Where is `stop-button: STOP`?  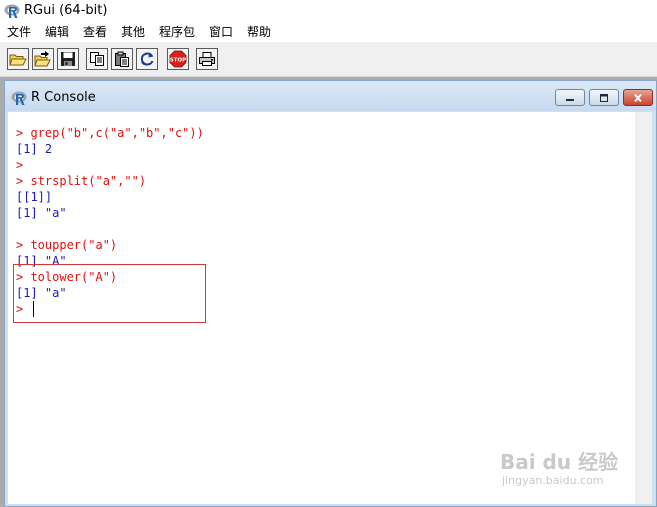 stop-button: STOP is located at coordinates (178, 59).